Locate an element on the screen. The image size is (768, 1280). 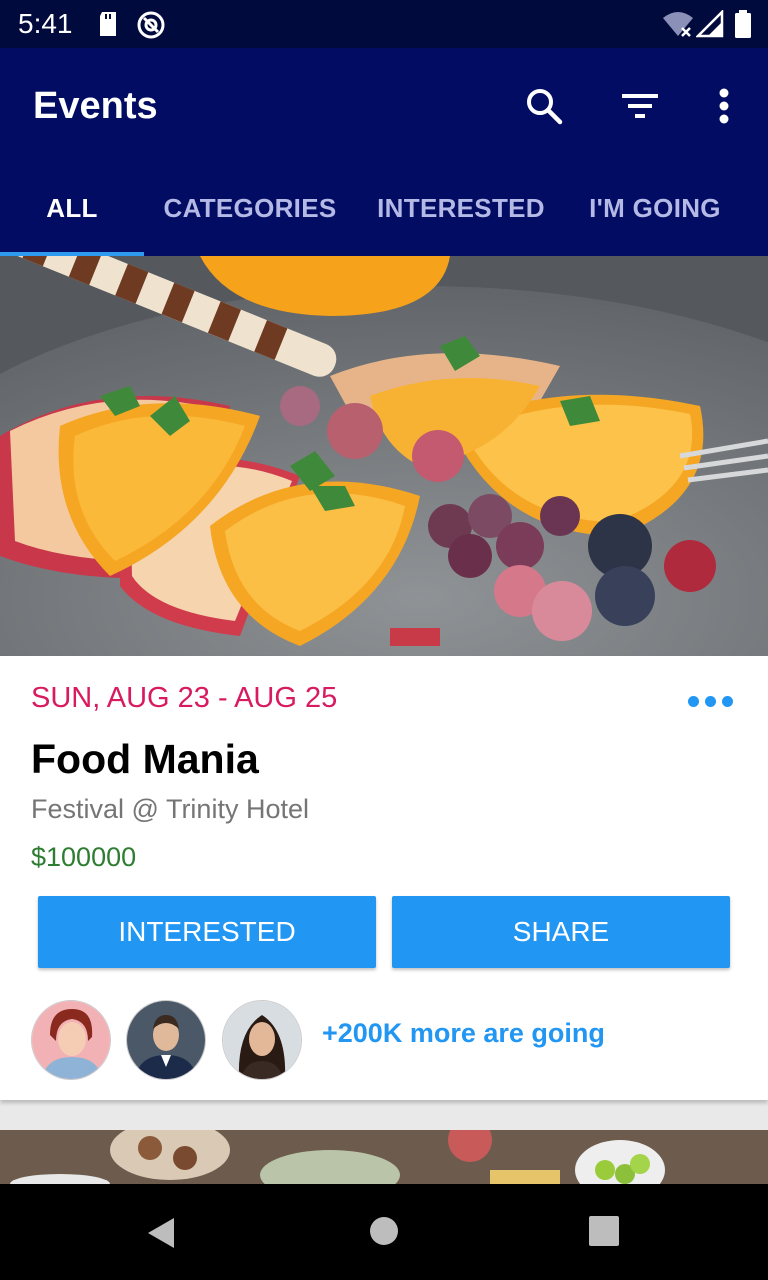
tab-im-going: I'M GOING is located at coordinates (655, 208).